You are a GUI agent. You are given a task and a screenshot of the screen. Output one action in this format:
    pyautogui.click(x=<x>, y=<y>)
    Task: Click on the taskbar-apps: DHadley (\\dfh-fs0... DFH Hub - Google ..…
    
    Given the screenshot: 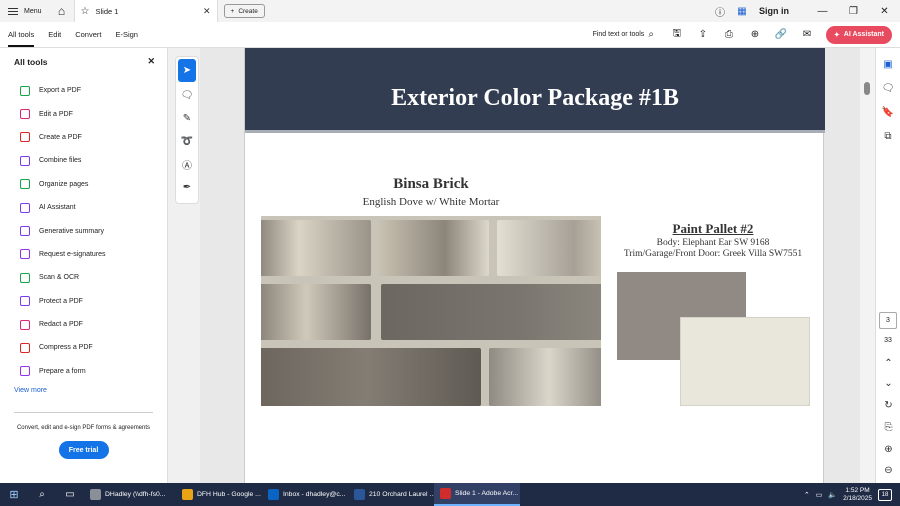 What is the action you would take?
    pyautogui.click(x=302, y=494)
    